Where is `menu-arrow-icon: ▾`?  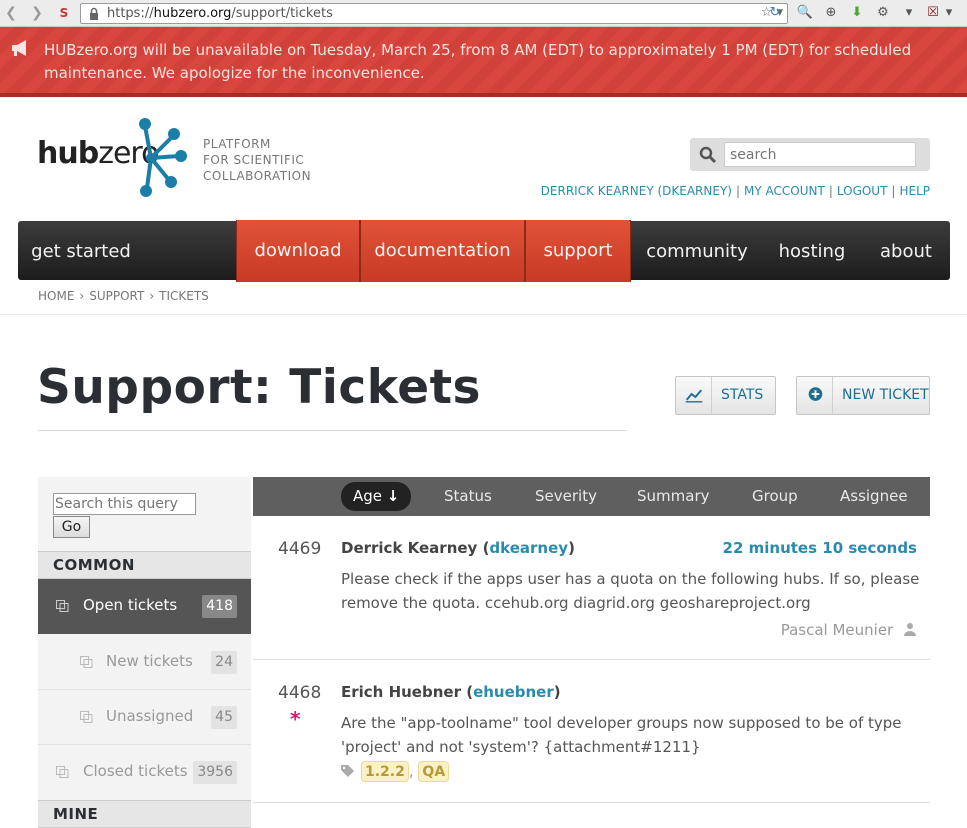
menu-arrow-icon: ▾ is located at coordinates (909, 13).